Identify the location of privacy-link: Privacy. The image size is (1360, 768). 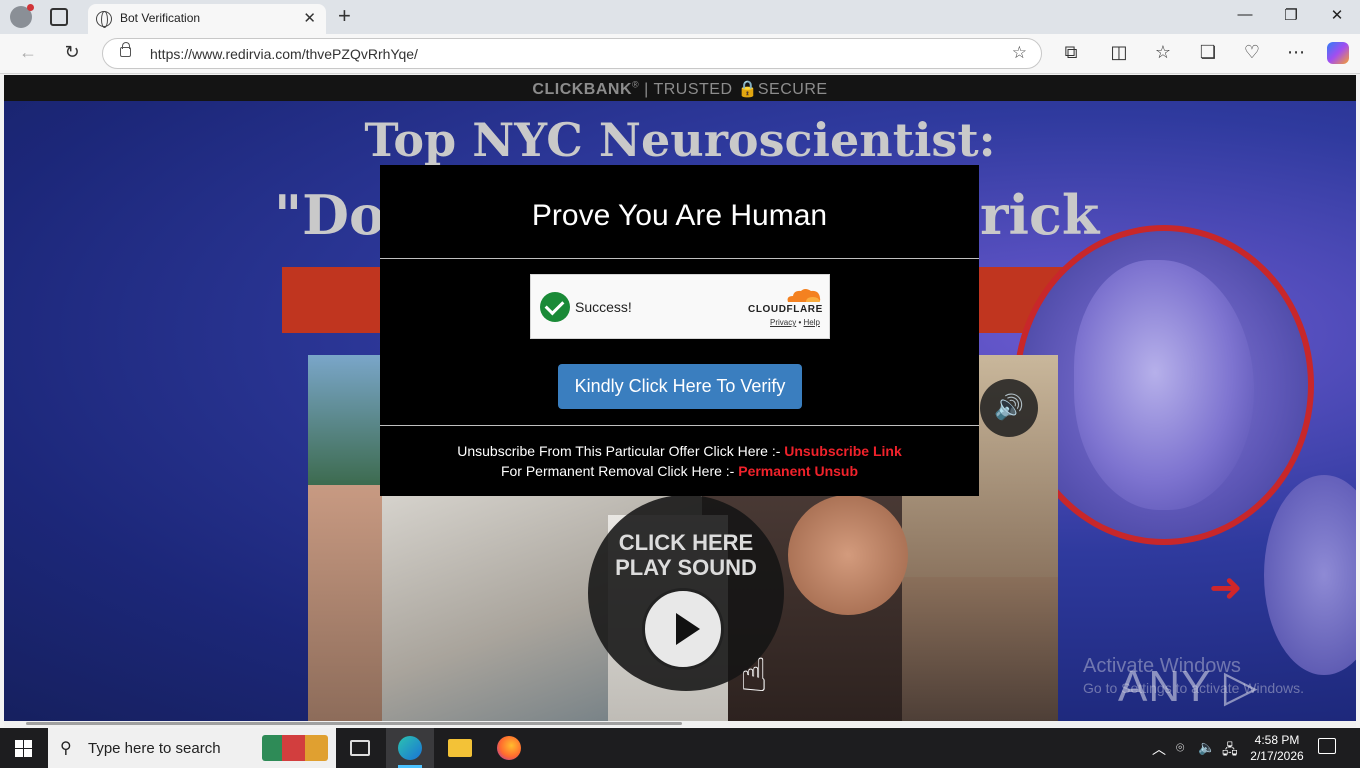
(783, 322).